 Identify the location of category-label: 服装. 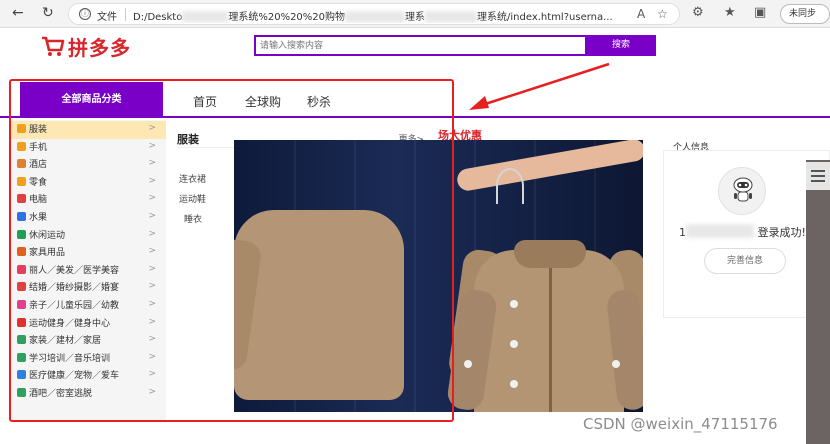
(38, 130).